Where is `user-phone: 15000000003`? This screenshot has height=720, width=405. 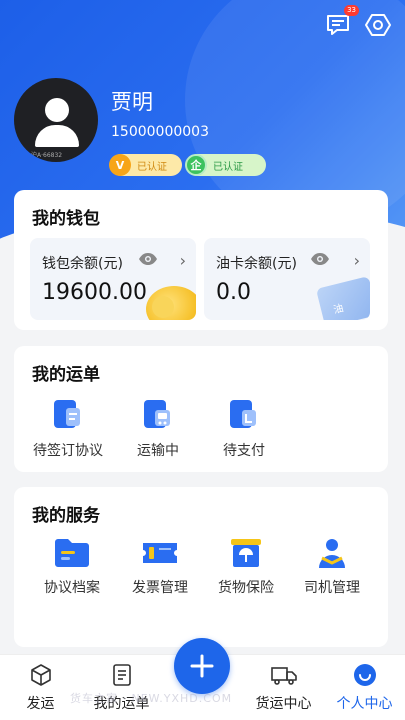 user-phone: 15000000003 is located at coordinates (160, 132).